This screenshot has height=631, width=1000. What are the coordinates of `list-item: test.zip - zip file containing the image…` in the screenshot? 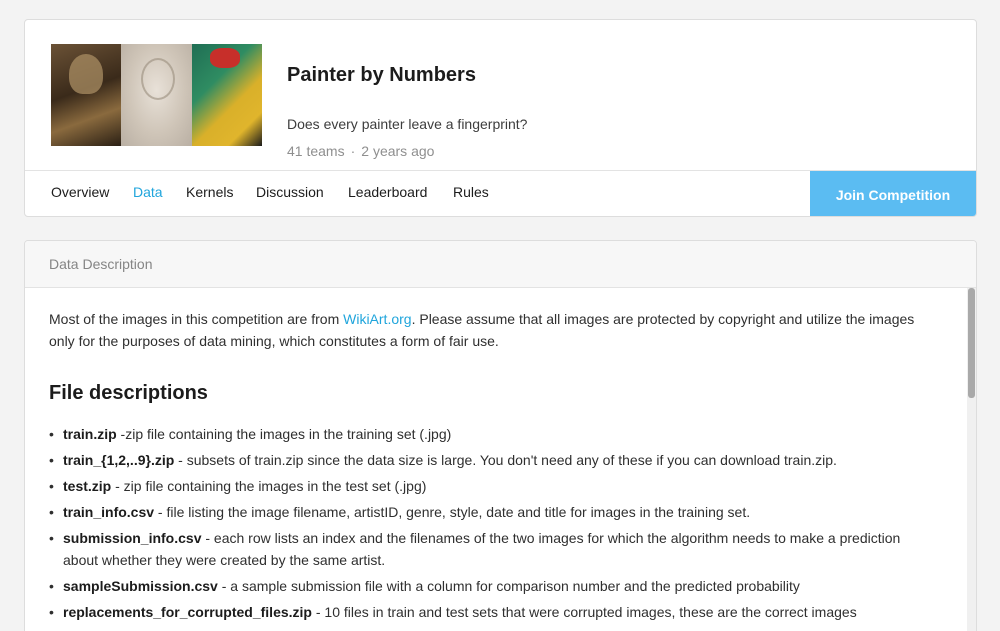 It's located at (490, 486).